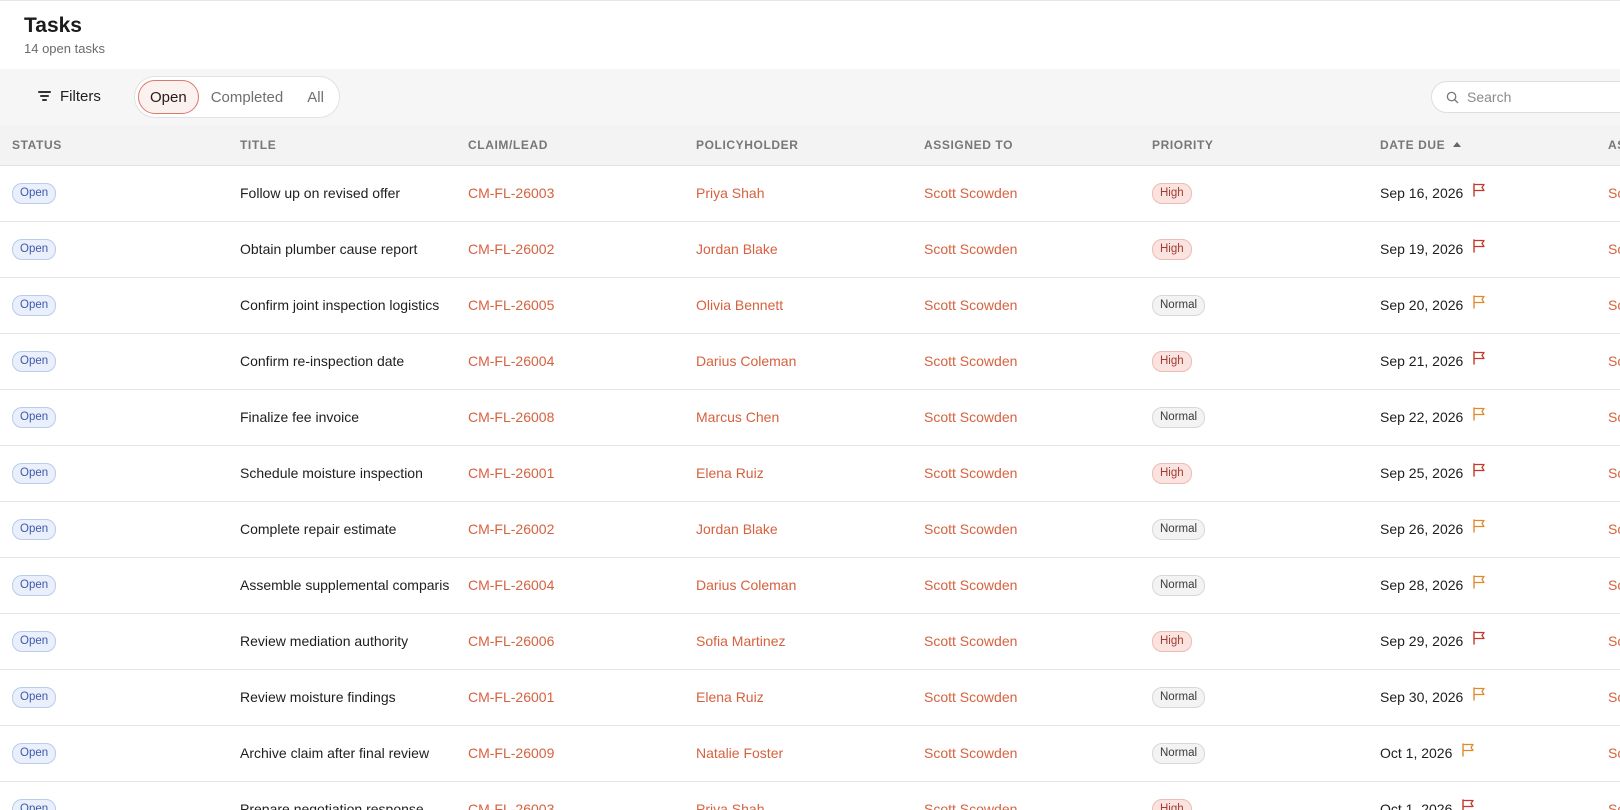 The image size is (1620, 810). What do you see at coordinates (120, 249) in the screenshot?
I see `status-cell: Open` at bounding box center [120, 249].